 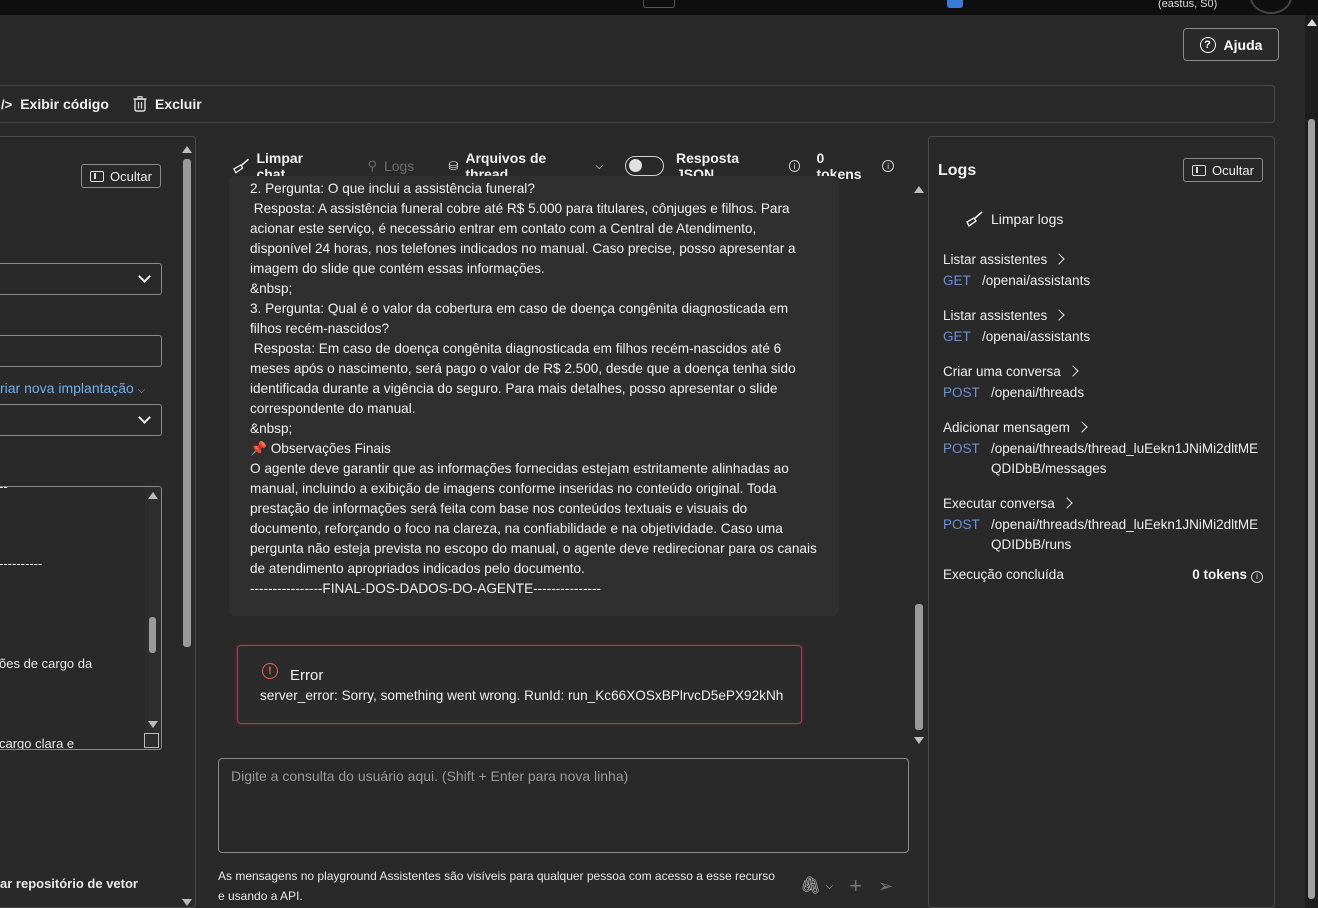 What do you see at coordinates (4, 490) in the screenshot?
I see `instructions-fragment: --` at bounding box center [4, 490].